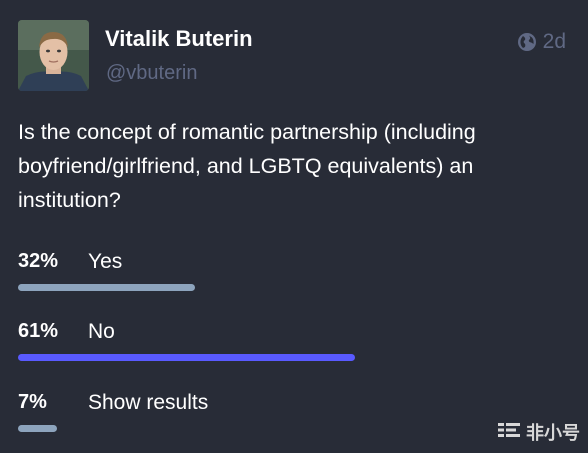 This screenshot has width=588, height=453. Describe the element at coordinates (38, 261) in the screenshot. I see `poll-option-percent: 32%` at that location.